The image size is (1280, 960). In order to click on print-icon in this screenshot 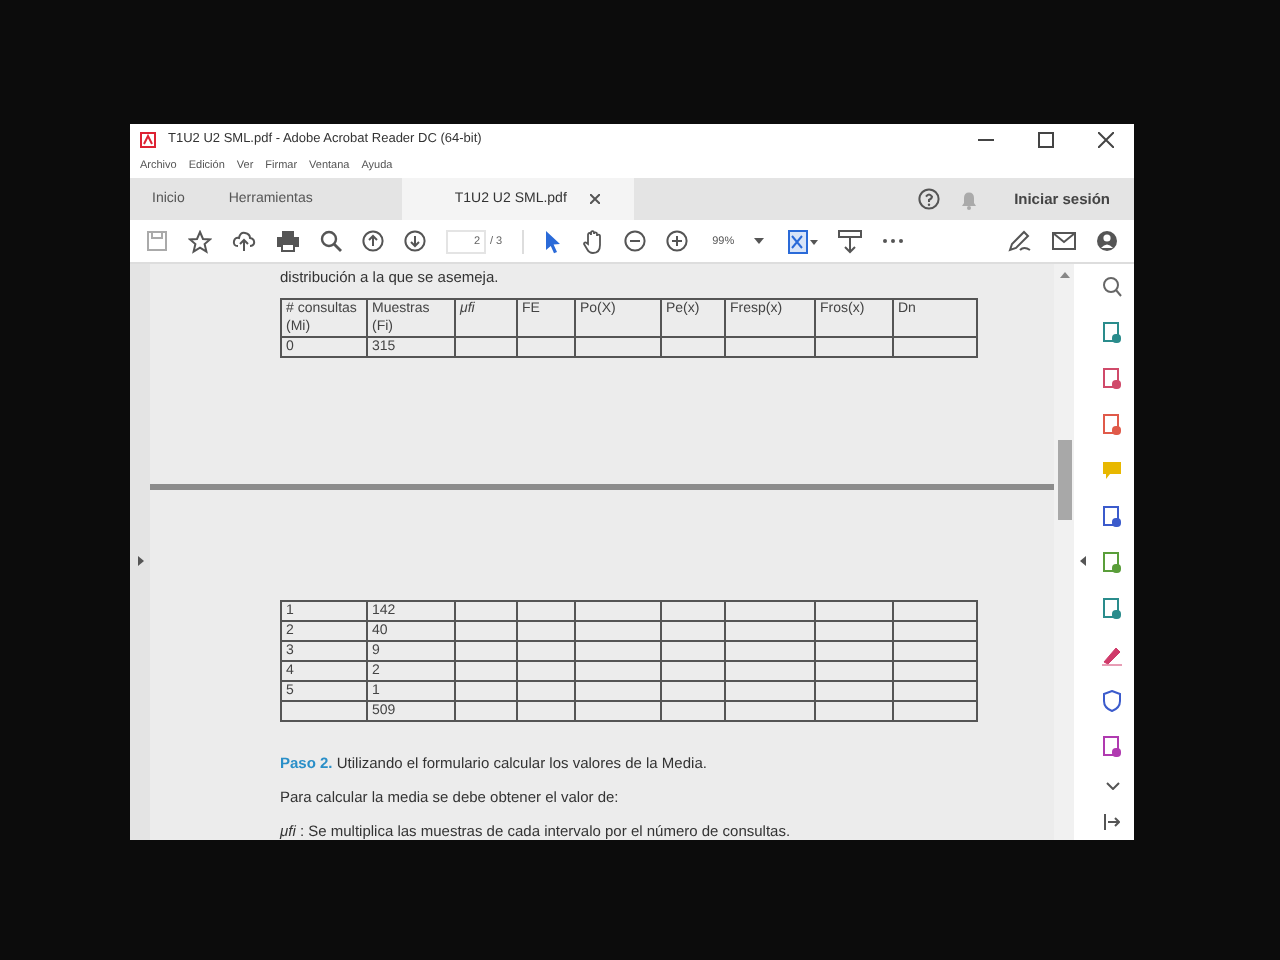, I will do `click(288, 241)`.